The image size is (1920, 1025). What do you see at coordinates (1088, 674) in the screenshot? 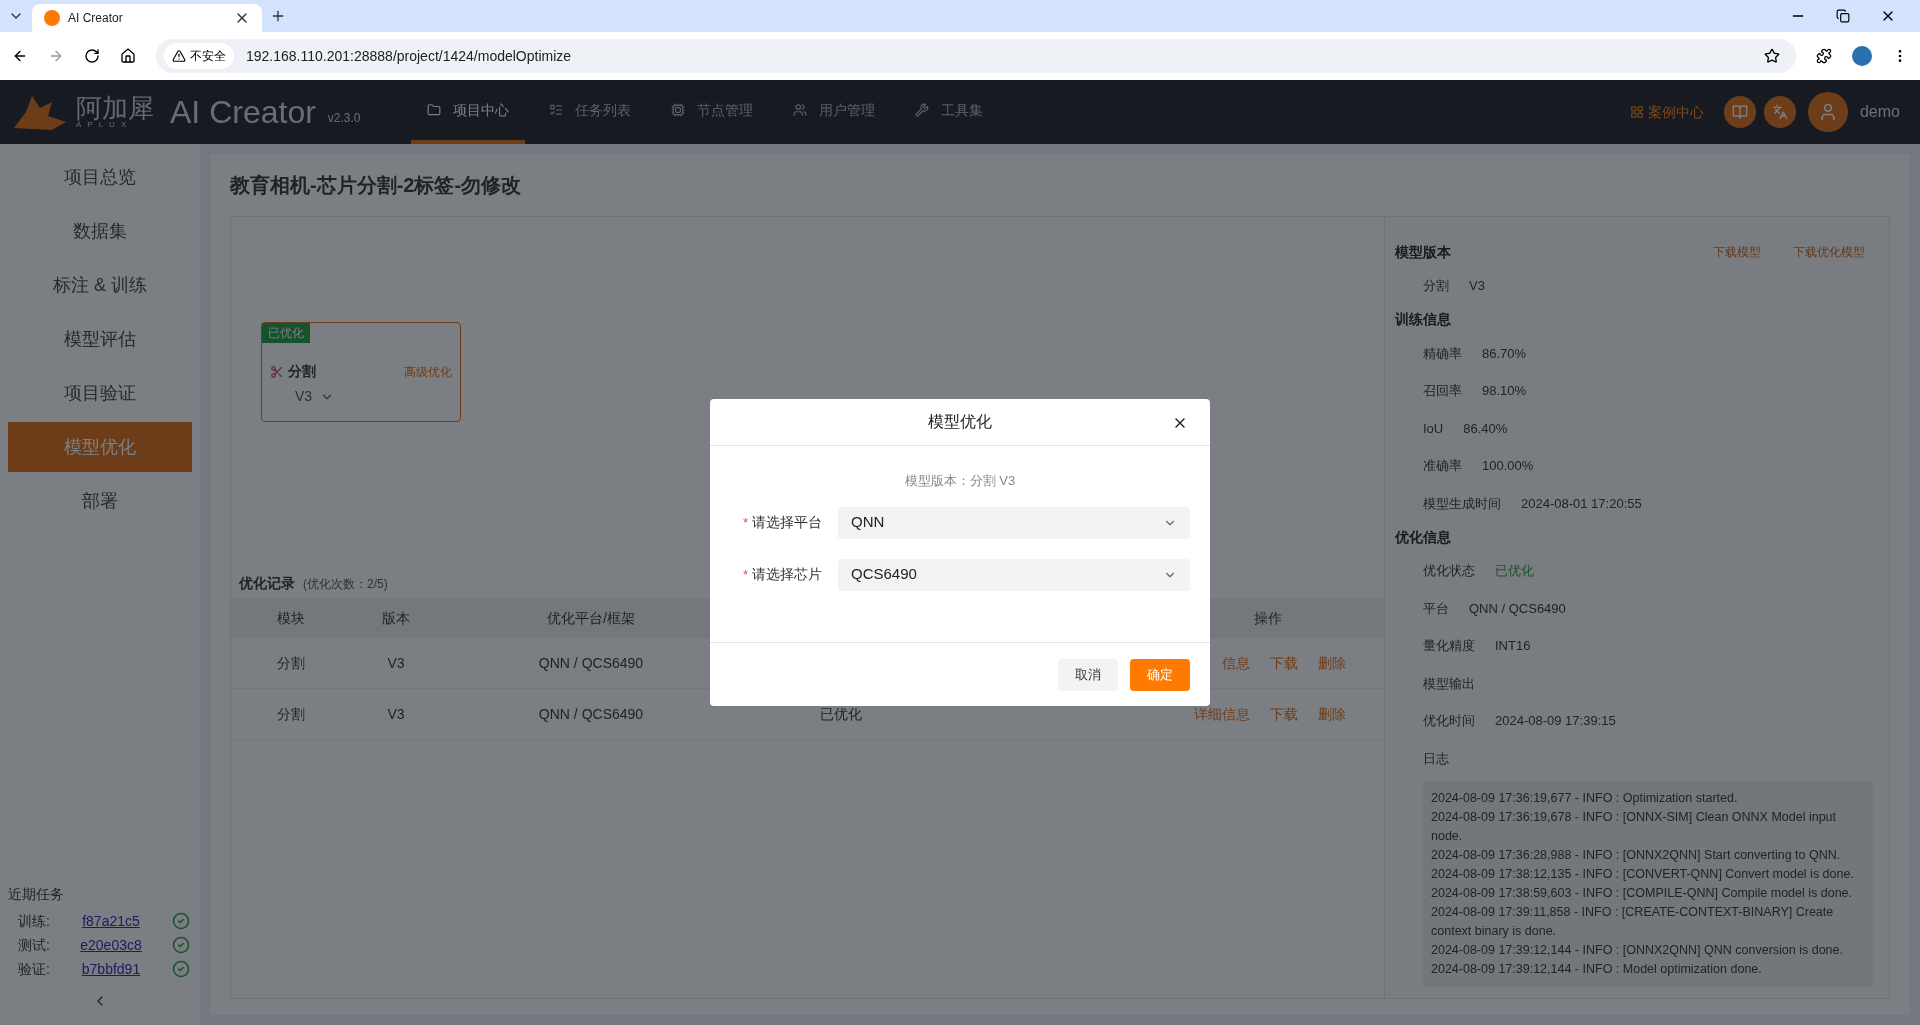
I see `cancel-button: 取消` at bounding box center [1088, 674].